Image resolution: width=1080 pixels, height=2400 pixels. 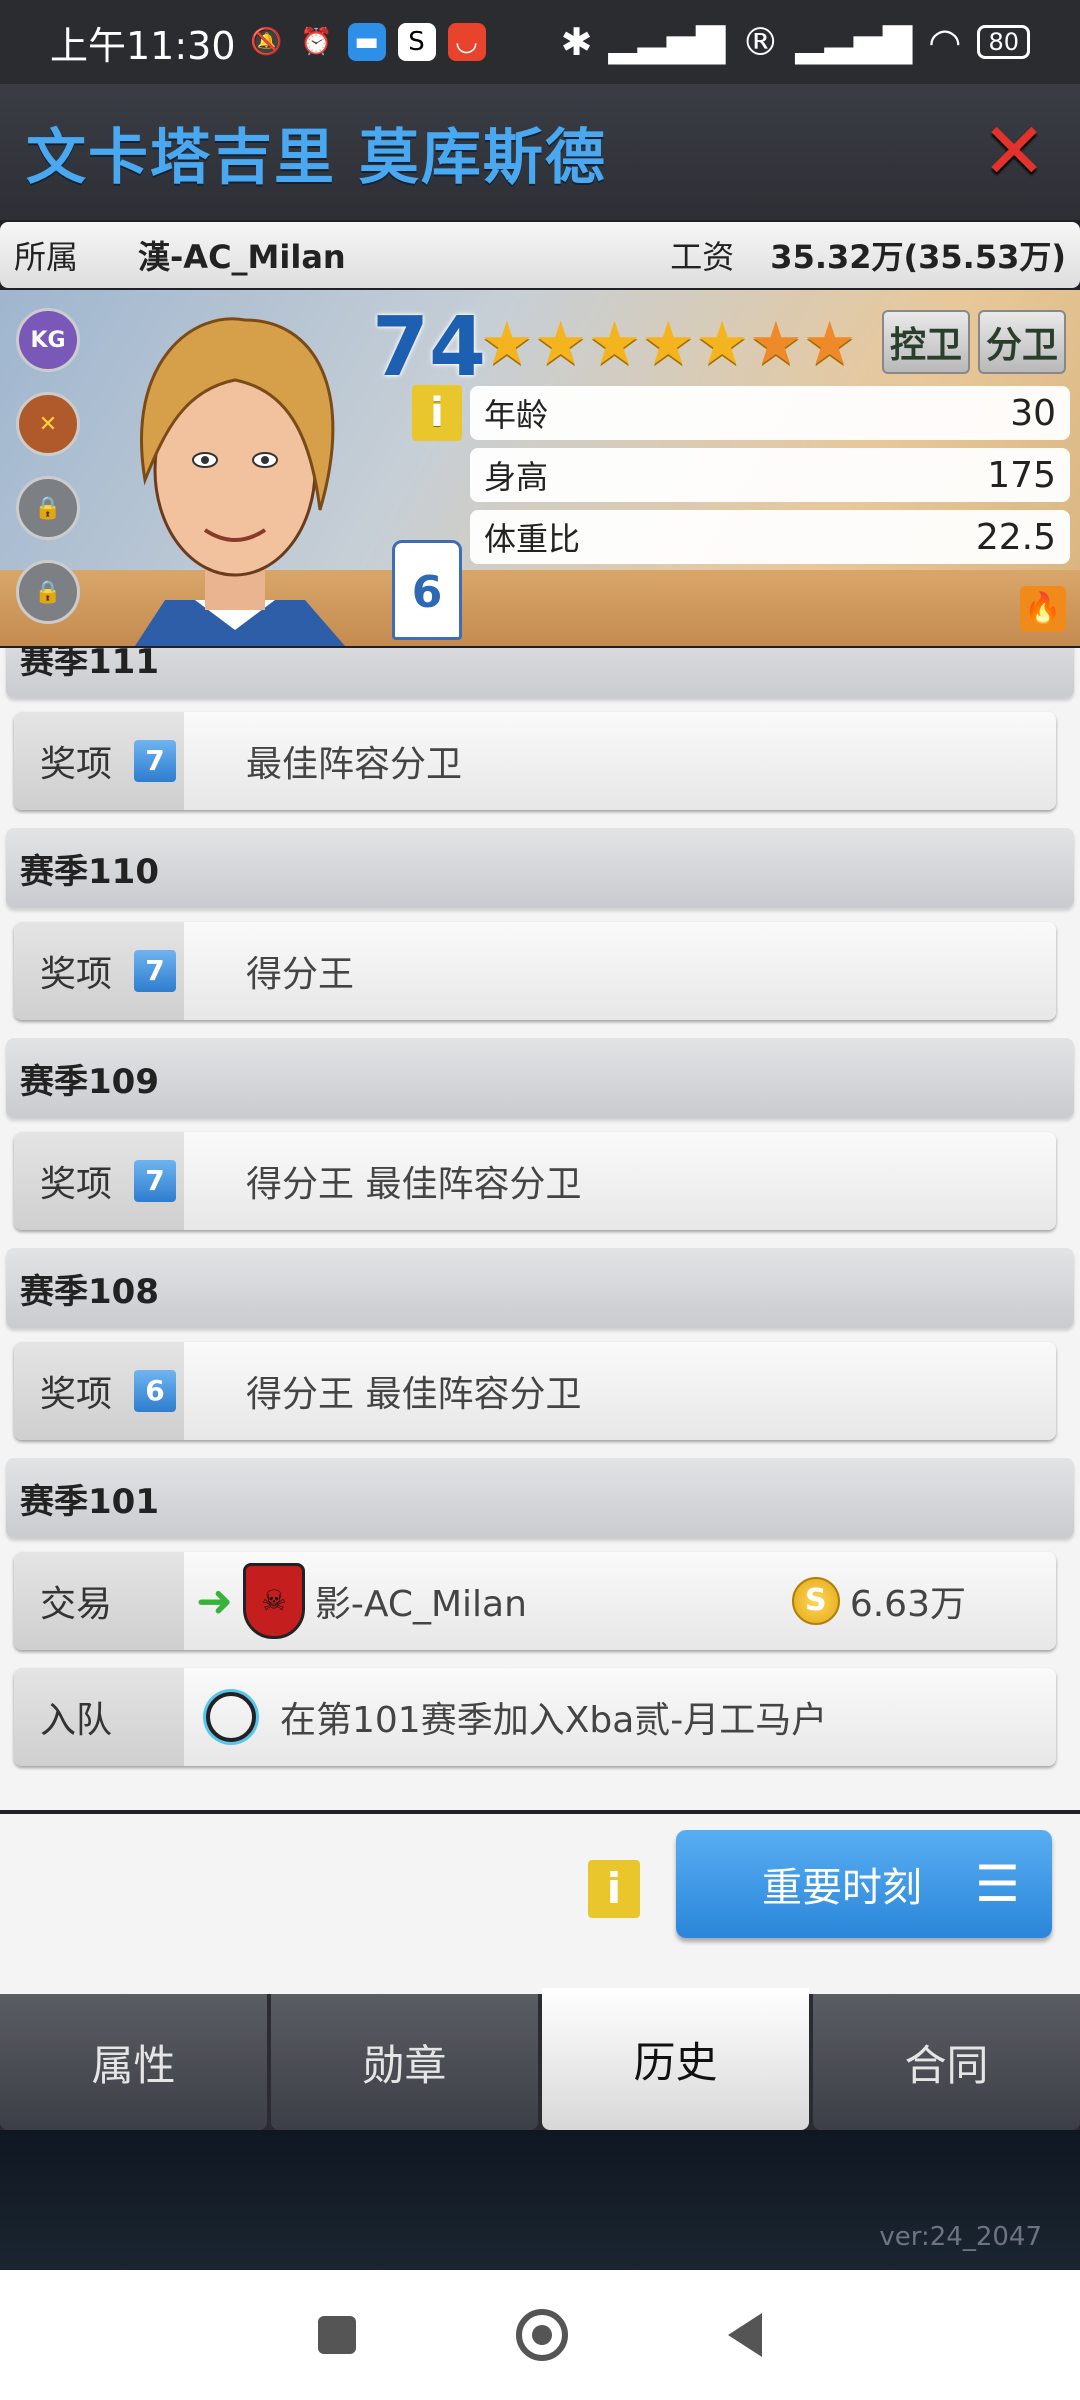 I want to click on team-circle-icon, so click(x=231, y=1717).